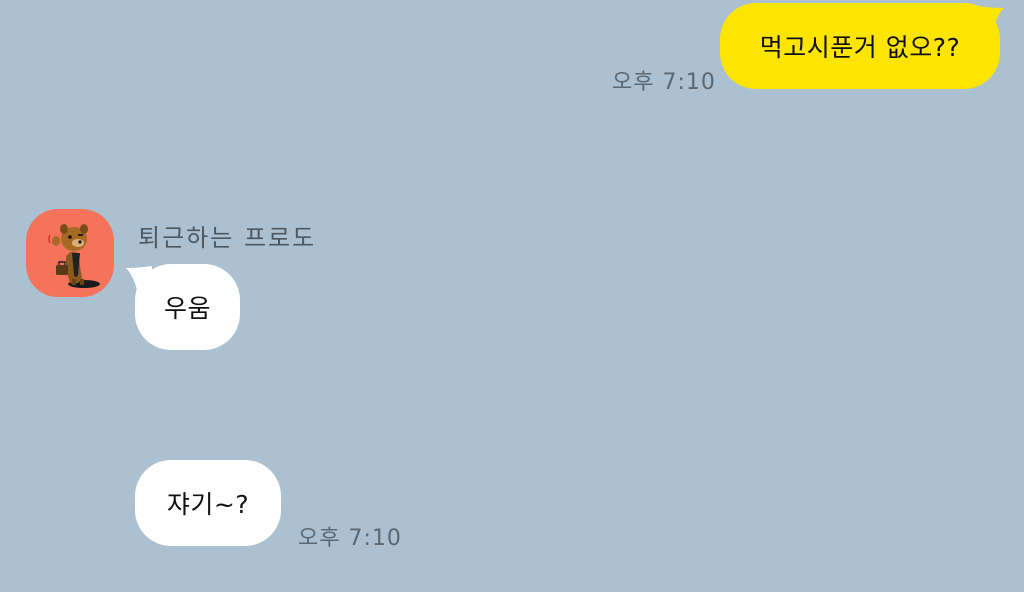  What do you see at coordinates (227, 238) in the screenshot?
I see `sender-name: 퇴근하는 프로도` at bounding box center [227, 238].